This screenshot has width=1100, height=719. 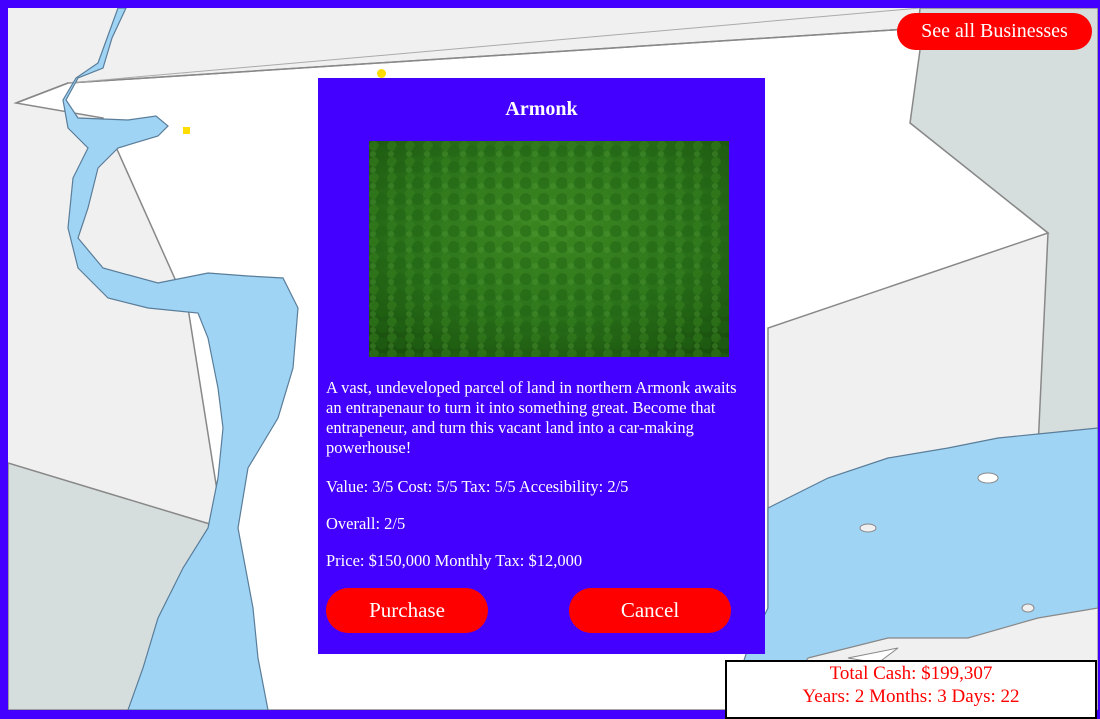 What do you see at coordinates (911, 673) in the screenshot?
I see `total-cash: Total Cash: $199,307` at bounding box center [911, 673].